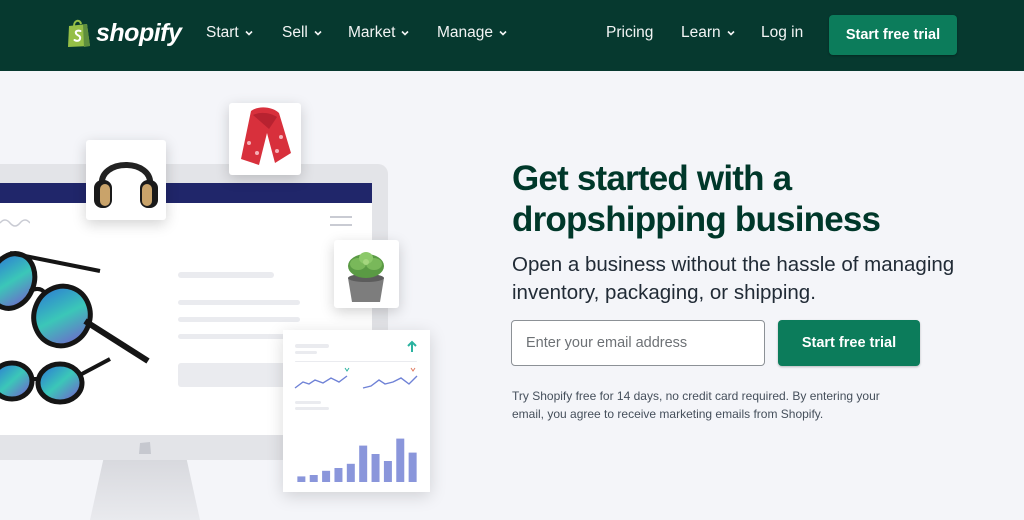 This screenshot has width=1024, height=520. Describe the element at coordinates (79, 33) in the screenshot. I see `shopping-bag-icon` at that location.